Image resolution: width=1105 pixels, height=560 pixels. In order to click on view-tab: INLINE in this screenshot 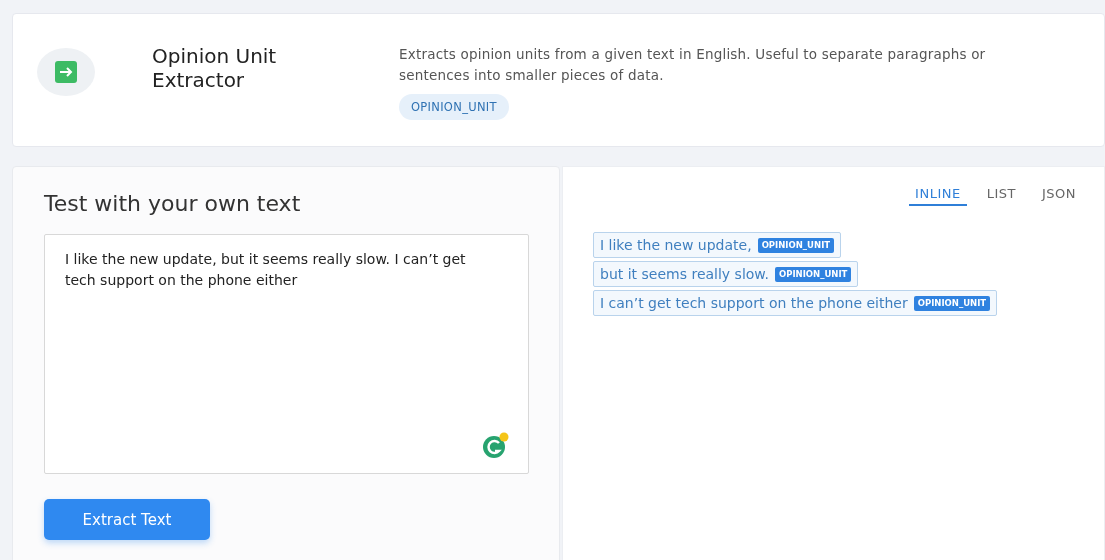, I will do `click(938, 195)`.